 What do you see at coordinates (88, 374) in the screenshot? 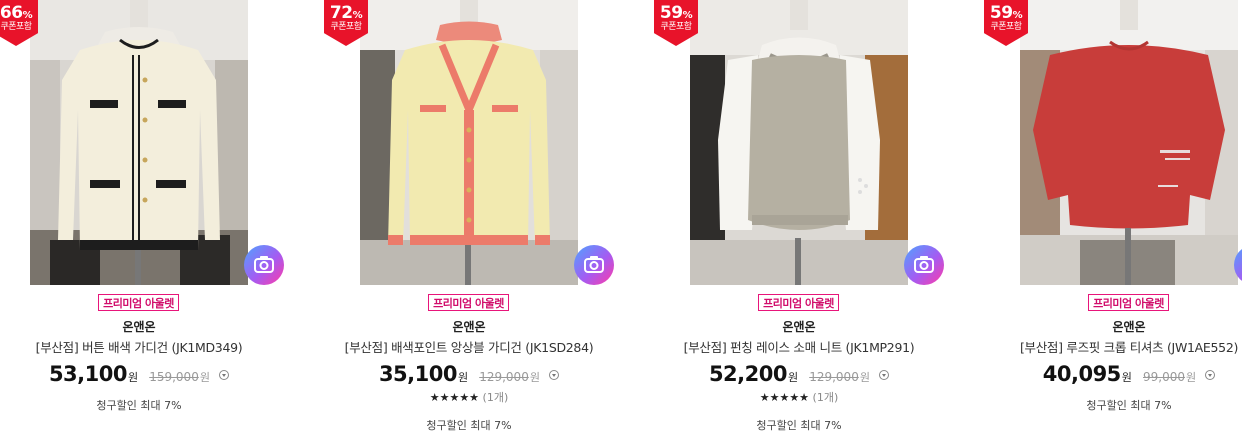
I see `sale-price: 53,100` at bounding box center [88, 374].